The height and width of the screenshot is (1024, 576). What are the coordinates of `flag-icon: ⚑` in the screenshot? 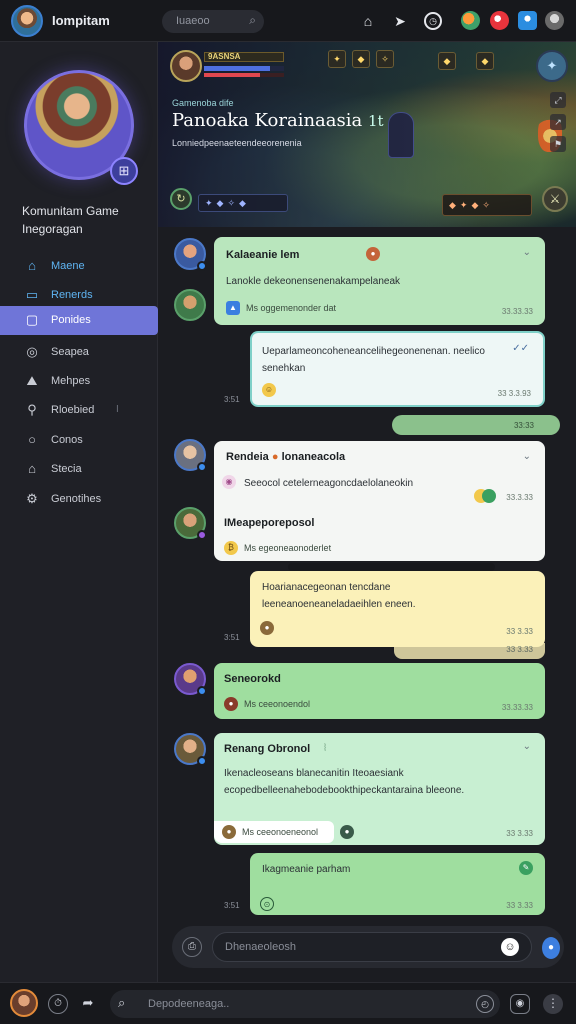 It's located at (558, 144).